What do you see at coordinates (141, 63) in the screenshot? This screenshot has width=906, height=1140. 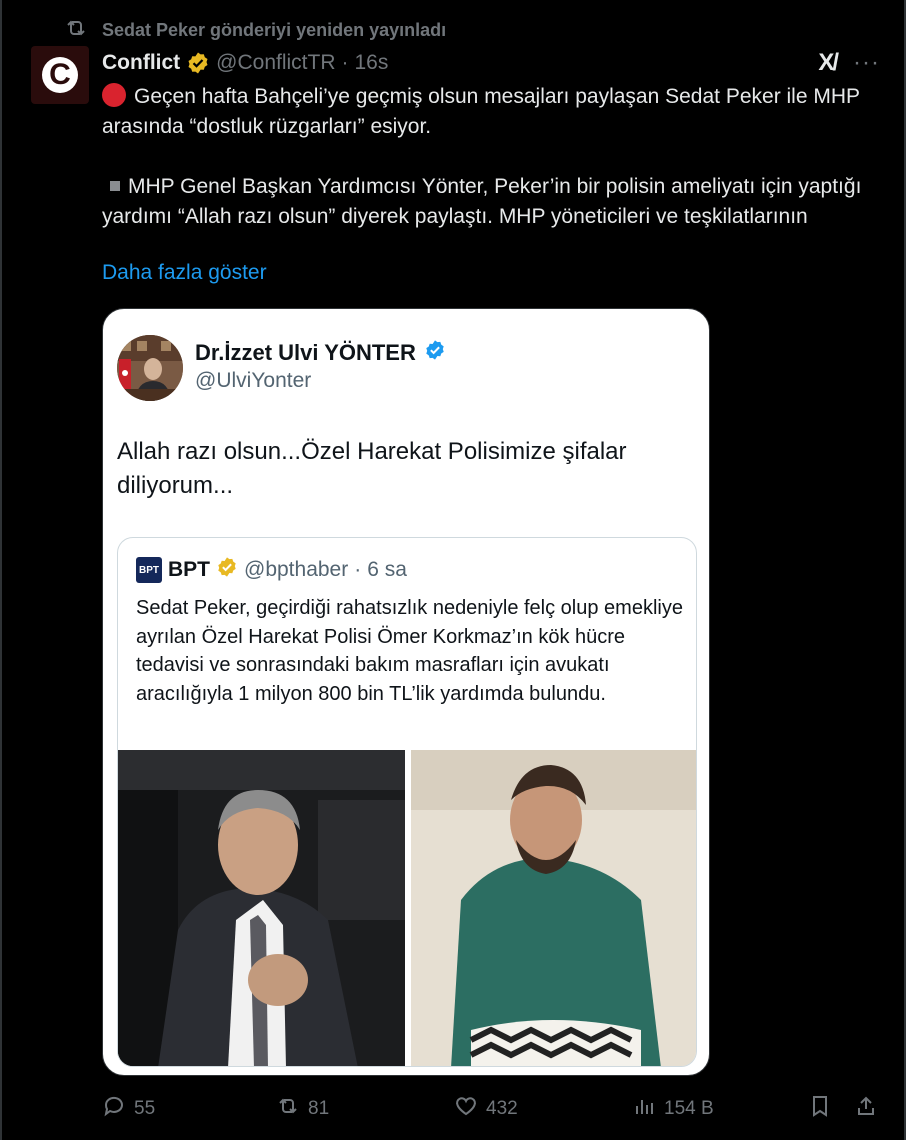 I see `author-name: Conflict` at bounding box center [141, 63].